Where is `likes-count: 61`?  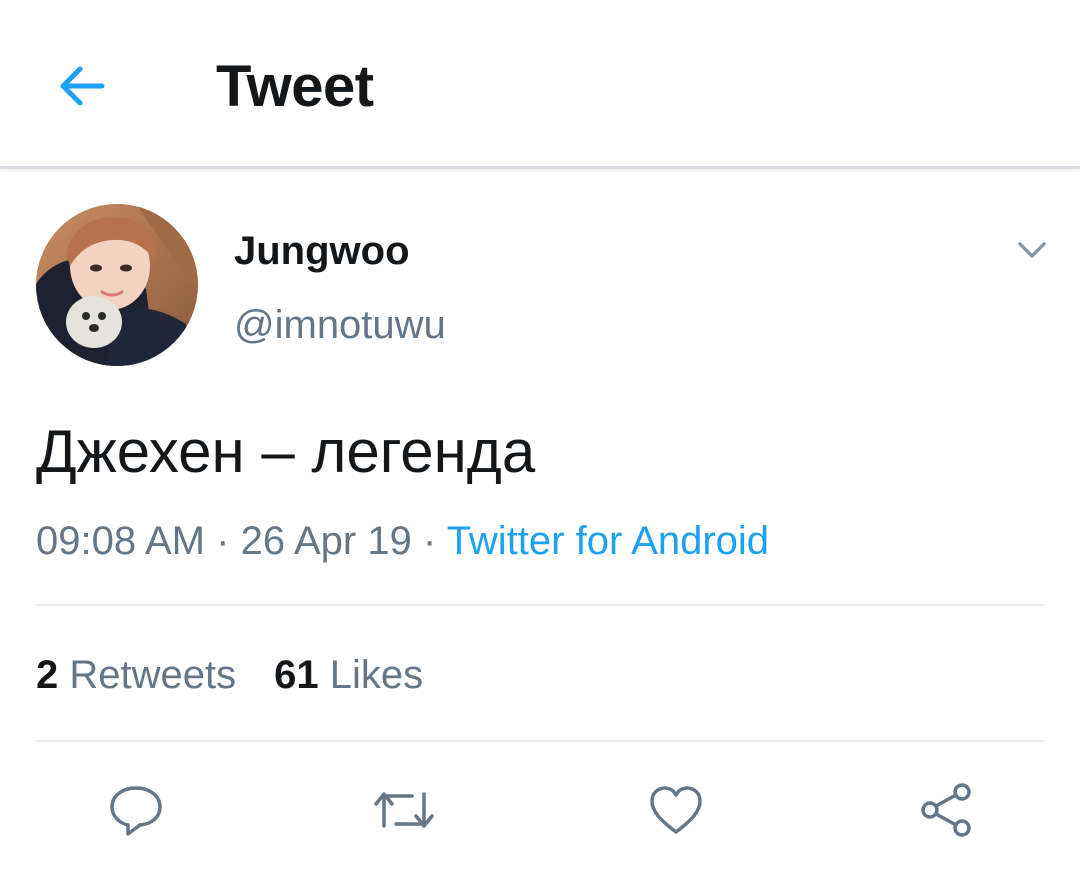
likes-count: 61 is located at coordinates (296, 675).